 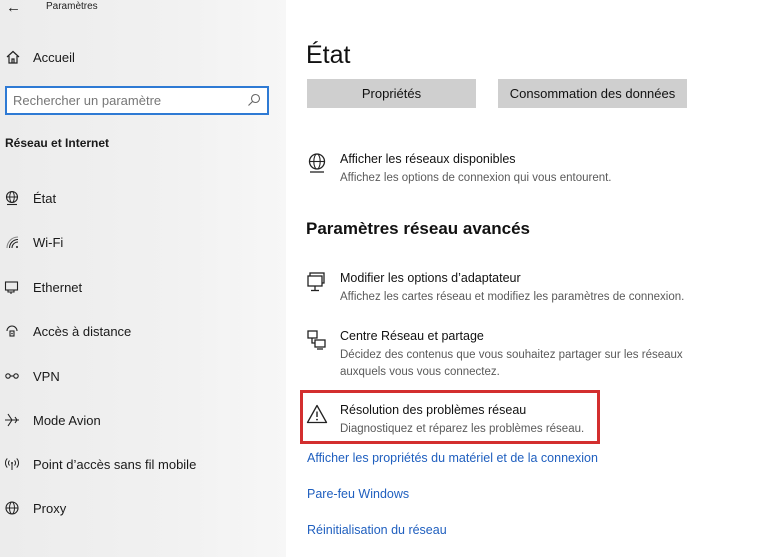 I want to click on sidebar-item-dialup: Accès à distance, so click(x=143, y=331).